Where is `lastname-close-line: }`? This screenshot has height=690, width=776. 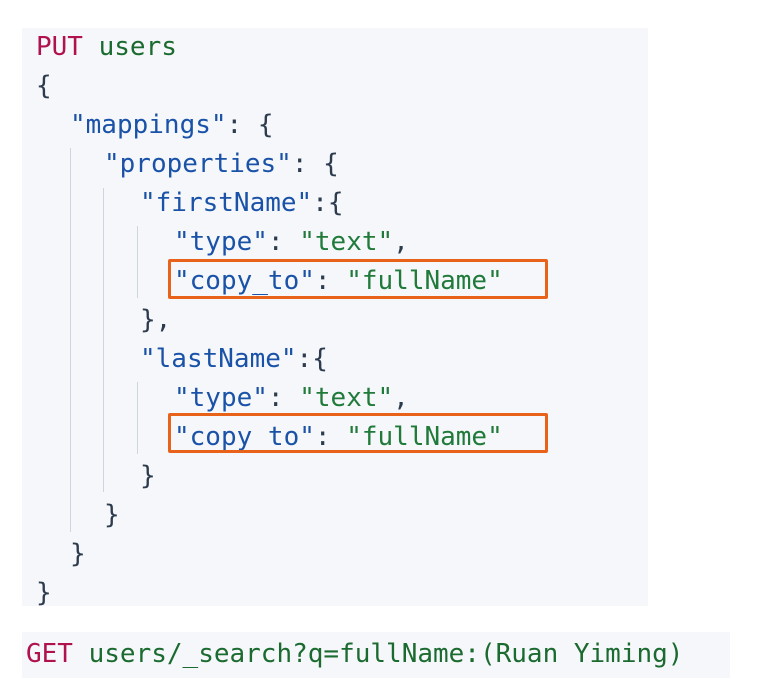
lastname-close-line: } is located at coordinates (148, 476).